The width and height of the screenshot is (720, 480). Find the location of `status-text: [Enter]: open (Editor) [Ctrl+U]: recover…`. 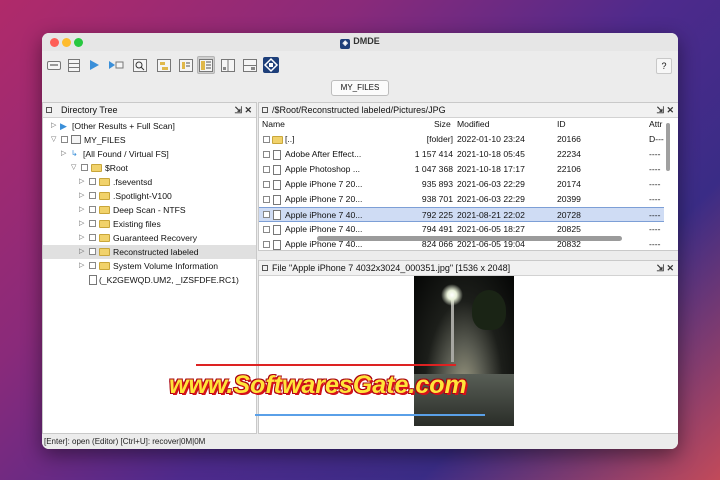

status-text: [Enter]: open (Editor) [Ctrl+U]: recover… is located at coordinates (125, 441).